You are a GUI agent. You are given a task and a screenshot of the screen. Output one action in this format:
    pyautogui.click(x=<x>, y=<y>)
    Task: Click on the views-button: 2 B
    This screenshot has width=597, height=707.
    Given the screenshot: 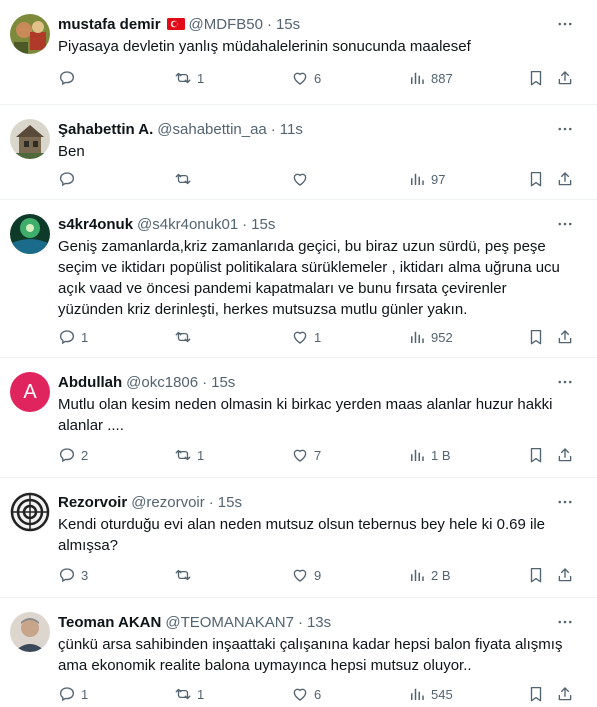 What is the action you would take?
    pyautogui.click(x=429, y=575)
    